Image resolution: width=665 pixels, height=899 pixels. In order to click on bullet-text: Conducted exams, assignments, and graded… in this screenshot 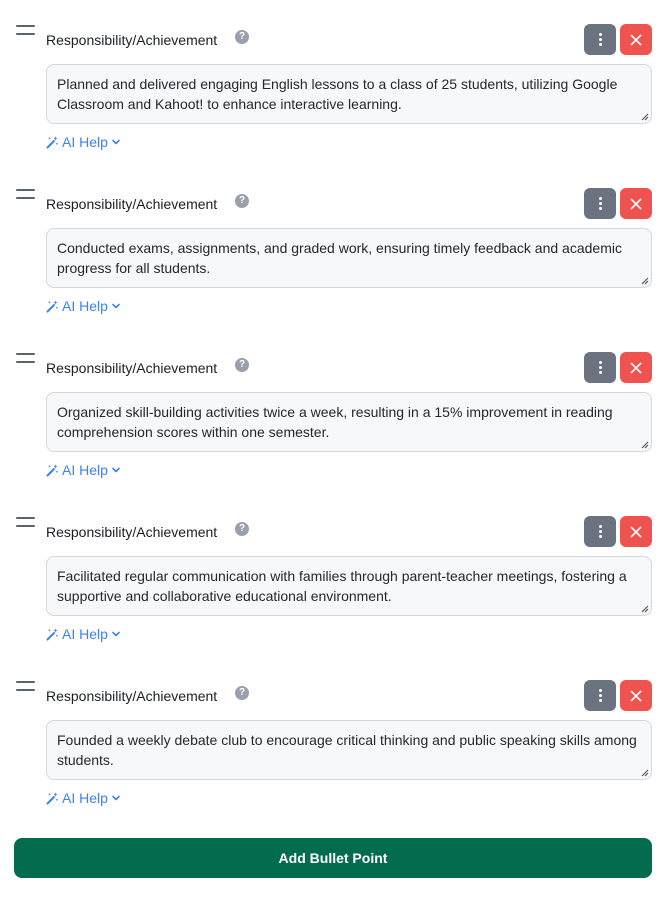, I will do `click(348, 258)`.